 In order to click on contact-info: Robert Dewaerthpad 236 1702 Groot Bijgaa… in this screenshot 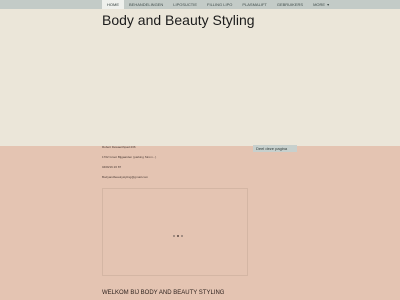, I will do `click(129, 165)`.